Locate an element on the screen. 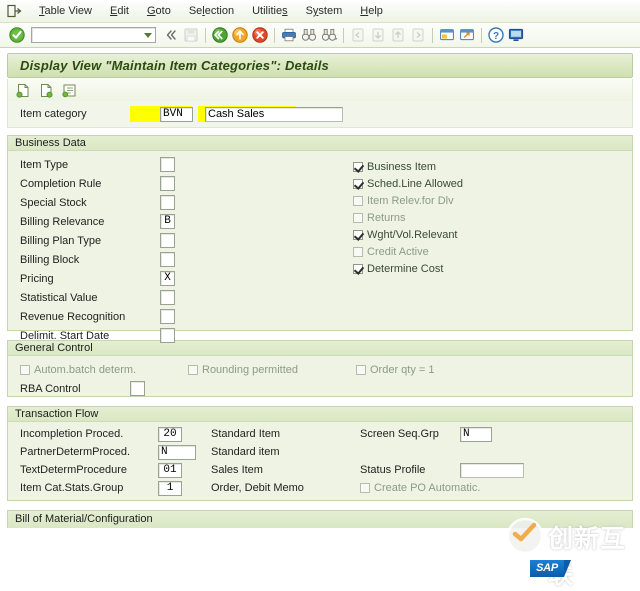 This screenshot has width=640, height=591. exit-door-icon is located at coordinates (14, 11).